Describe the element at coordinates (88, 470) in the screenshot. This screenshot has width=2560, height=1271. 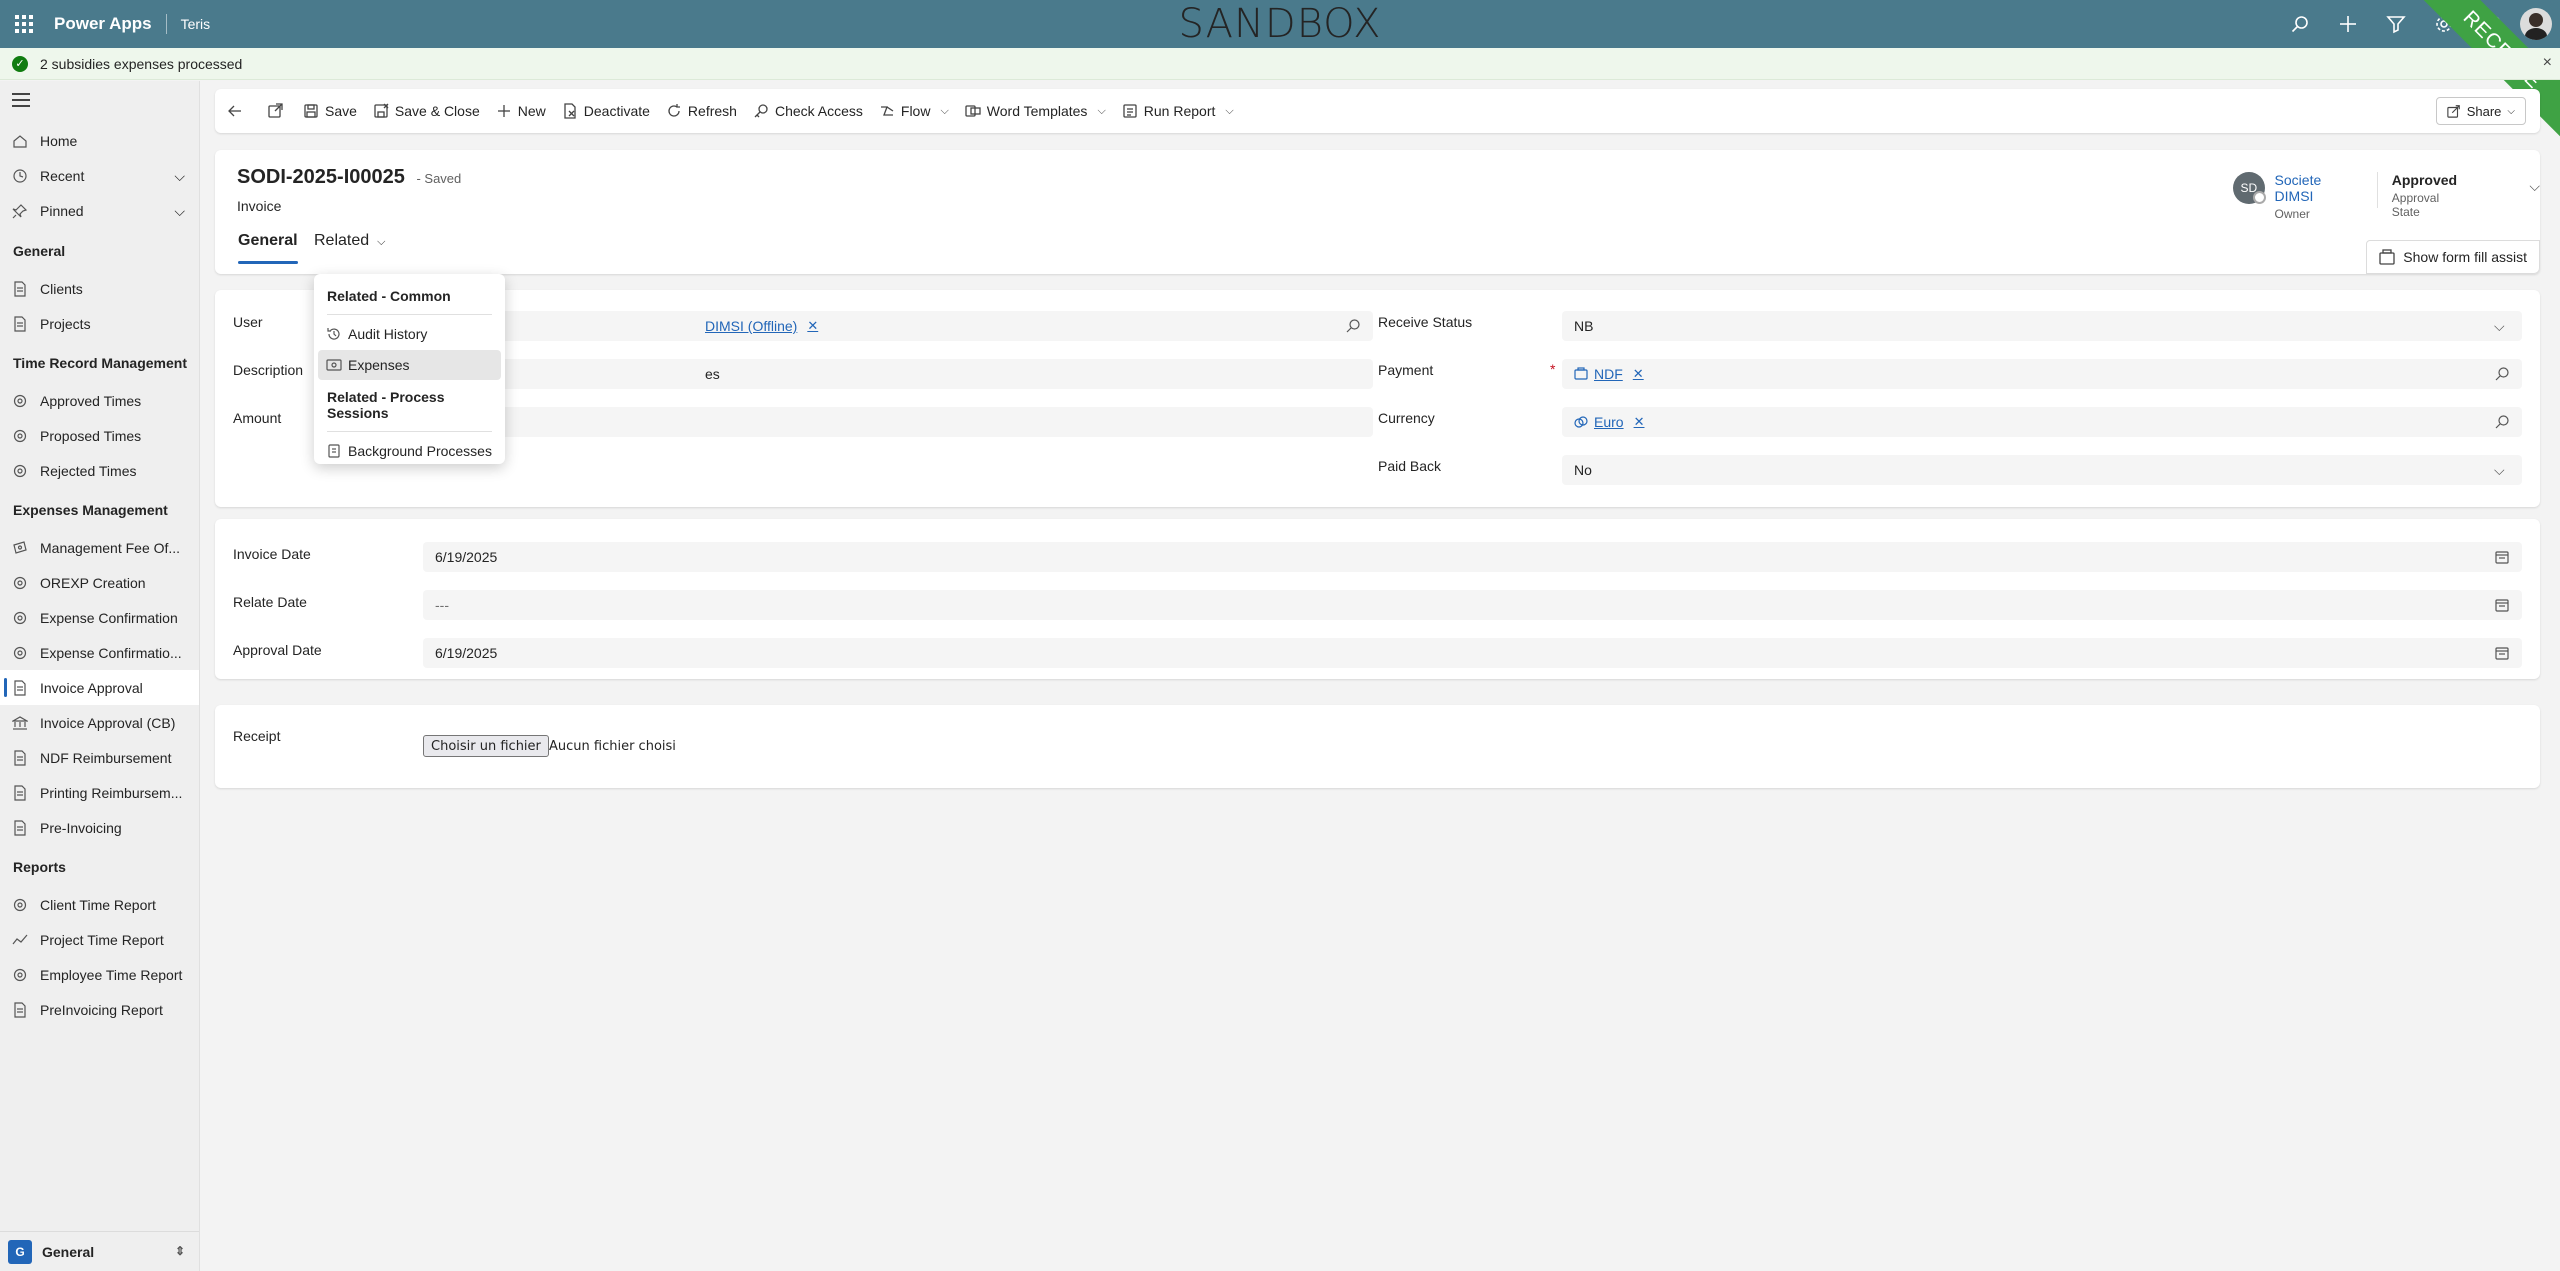
I see `sidebar-item-label: Rejected Times` at that location.